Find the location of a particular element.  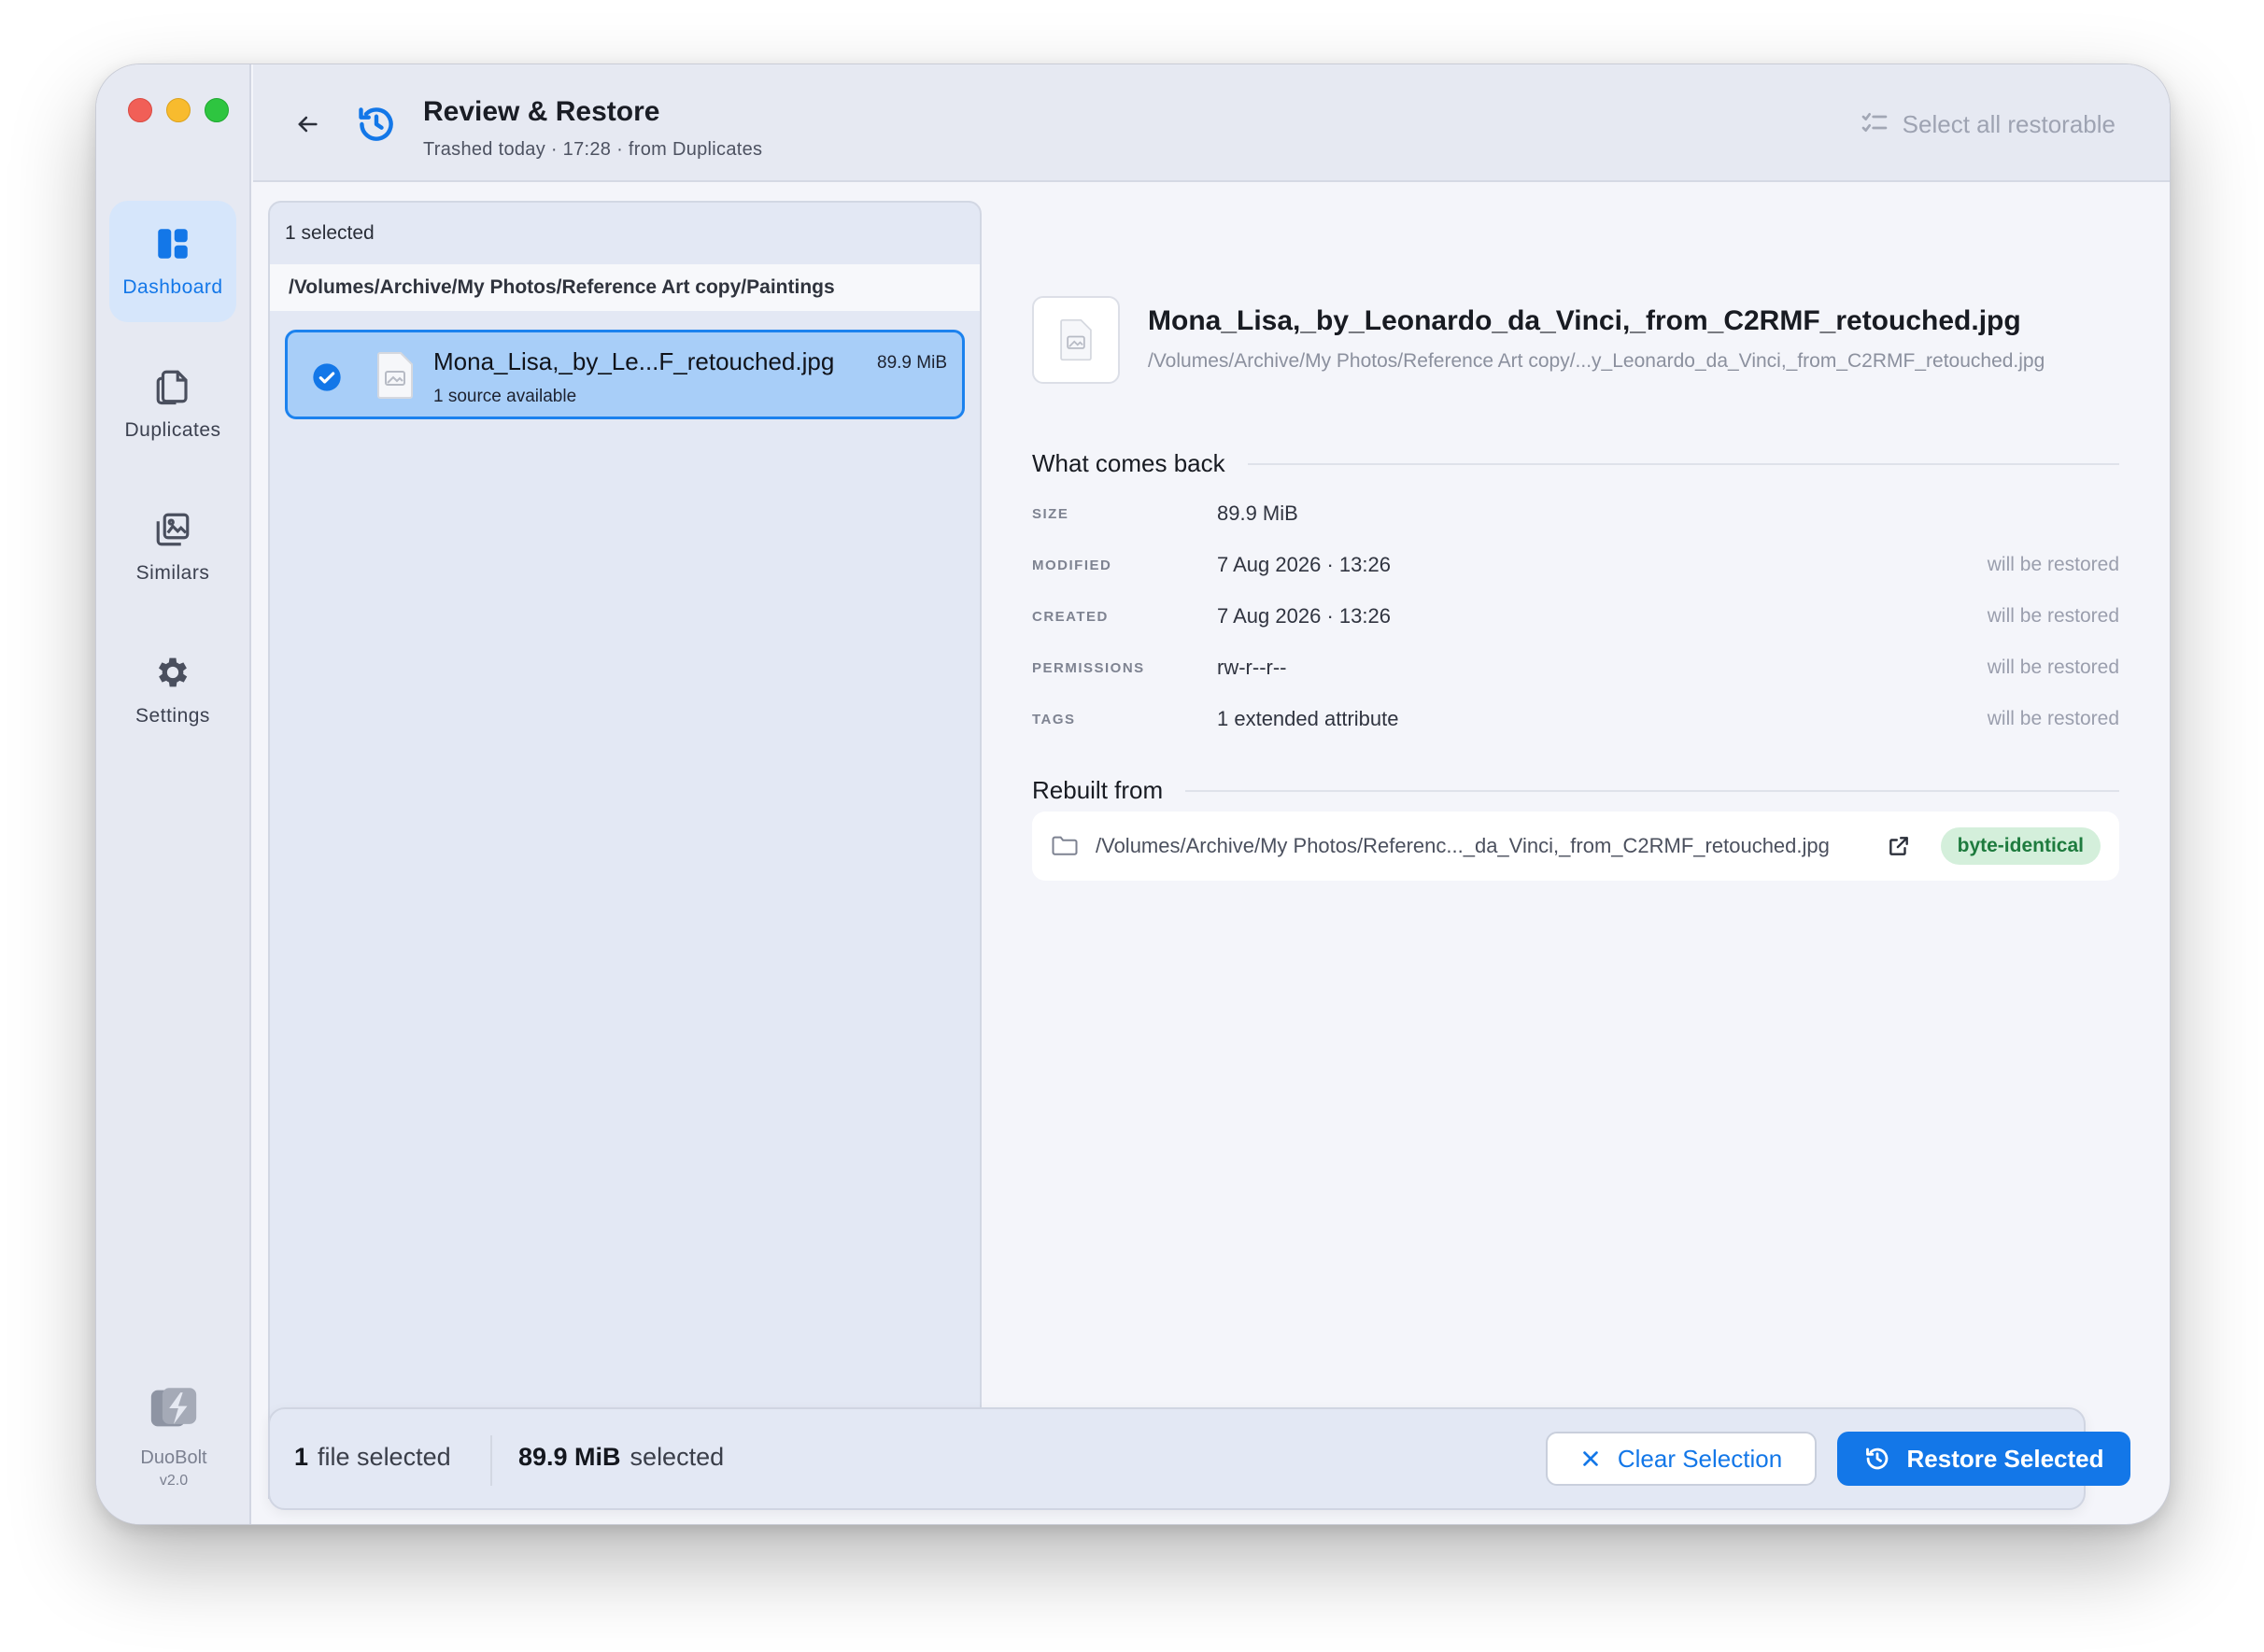

page-title: Review & Restore is located at coordinates (542, 111).